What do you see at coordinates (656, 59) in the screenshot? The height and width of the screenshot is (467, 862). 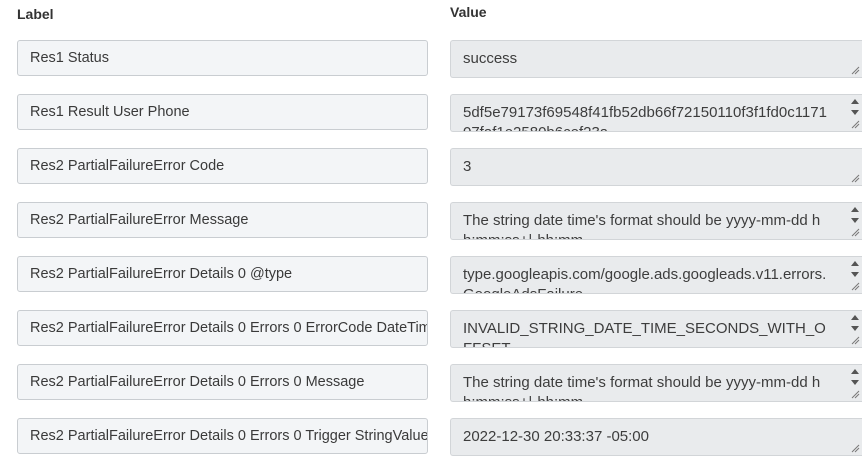 I see `field-value-textarea: success` at bounding box center [656, 59].